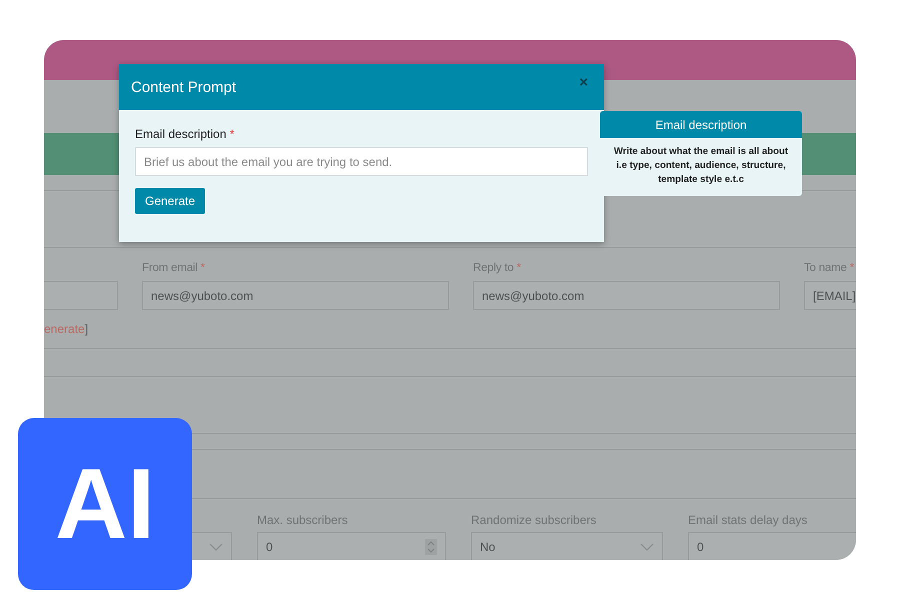 Image resolution: width=900 pixels, height=601 pixels. Describe the element at coordinates (701, 166) in the screenshot. I see `tooltip-text: Write about what the email is all about i.e type, content, audience, structure, template style e.t.c` at that location.